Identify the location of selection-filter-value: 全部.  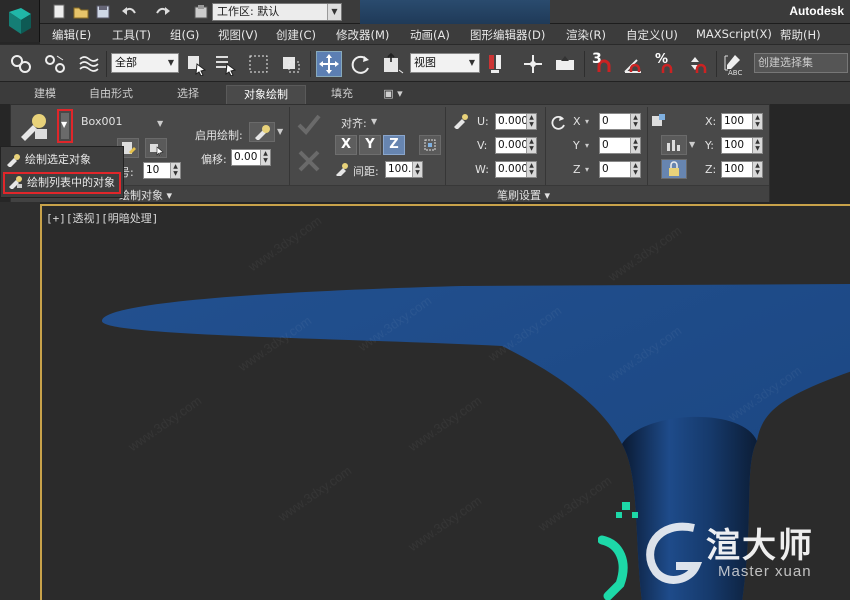
(126, 62).